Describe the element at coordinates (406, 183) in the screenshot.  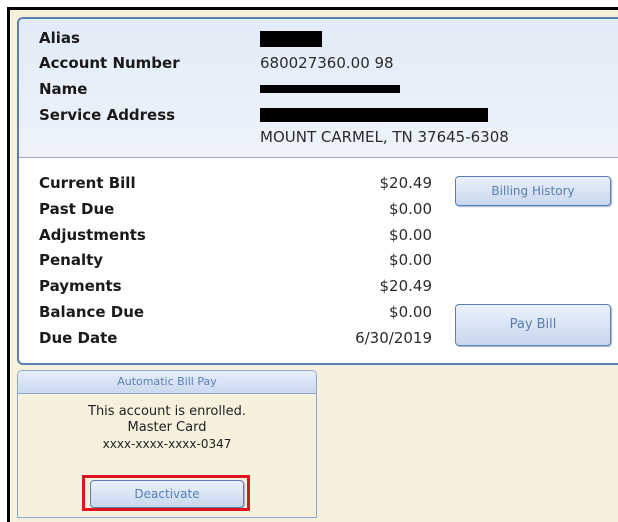
I see `current-bill-value: $20.49` at that location.